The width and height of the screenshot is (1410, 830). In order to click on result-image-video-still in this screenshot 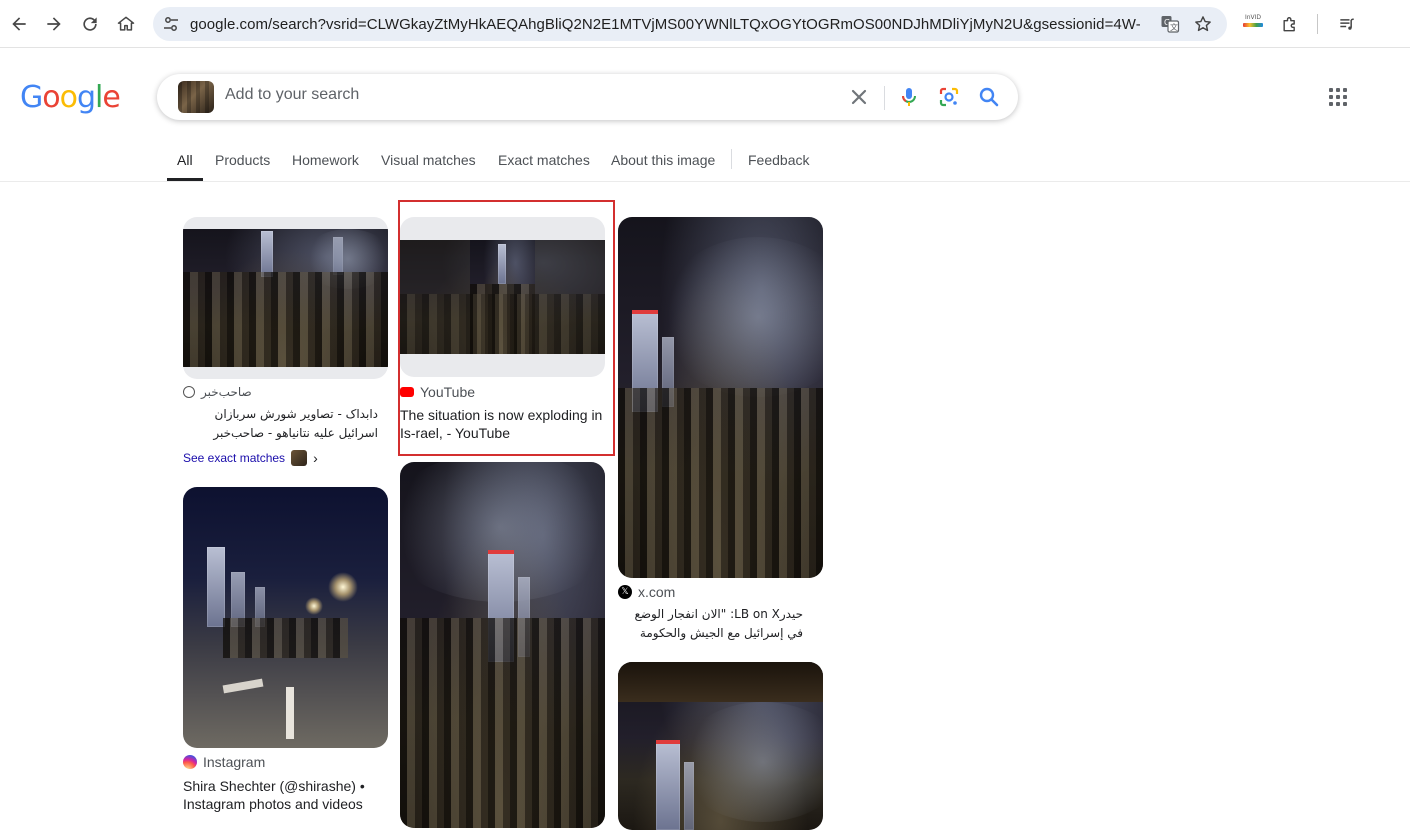, I will do `click(502, 645)`.